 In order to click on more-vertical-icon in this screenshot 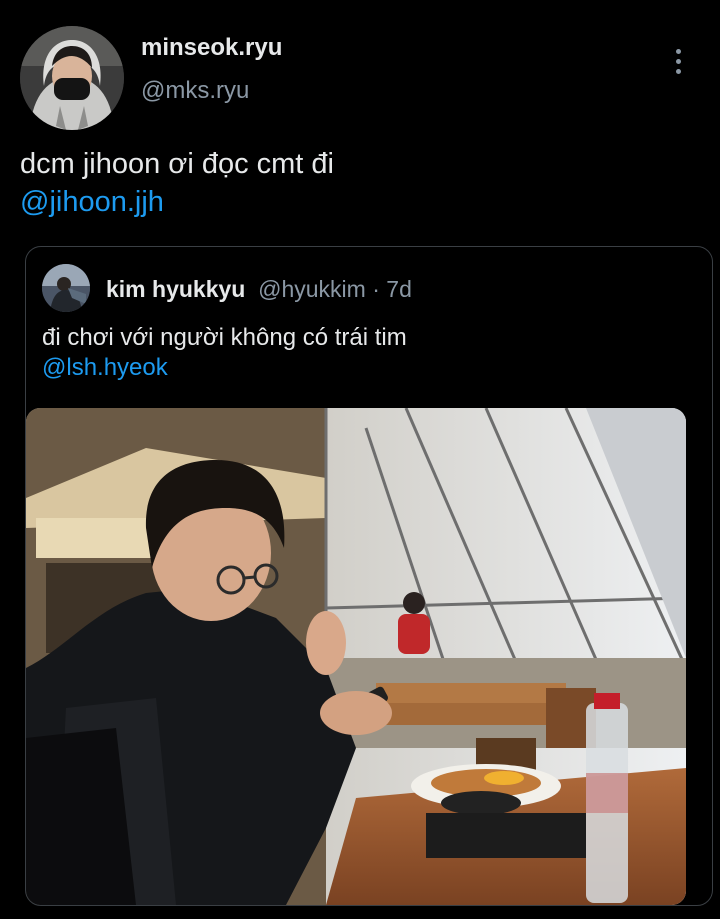, I will do `click(678, 51)`.